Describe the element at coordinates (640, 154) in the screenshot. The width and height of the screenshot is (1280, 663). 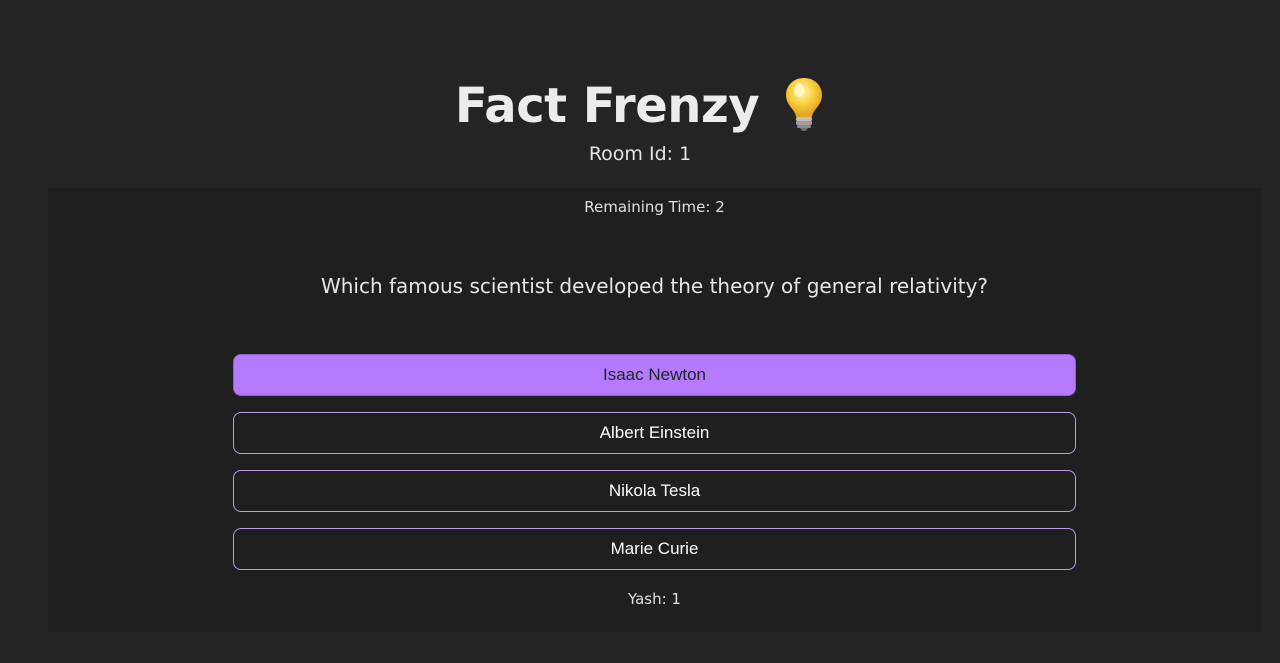
I see `room-id: Room Id: 1` at that location.